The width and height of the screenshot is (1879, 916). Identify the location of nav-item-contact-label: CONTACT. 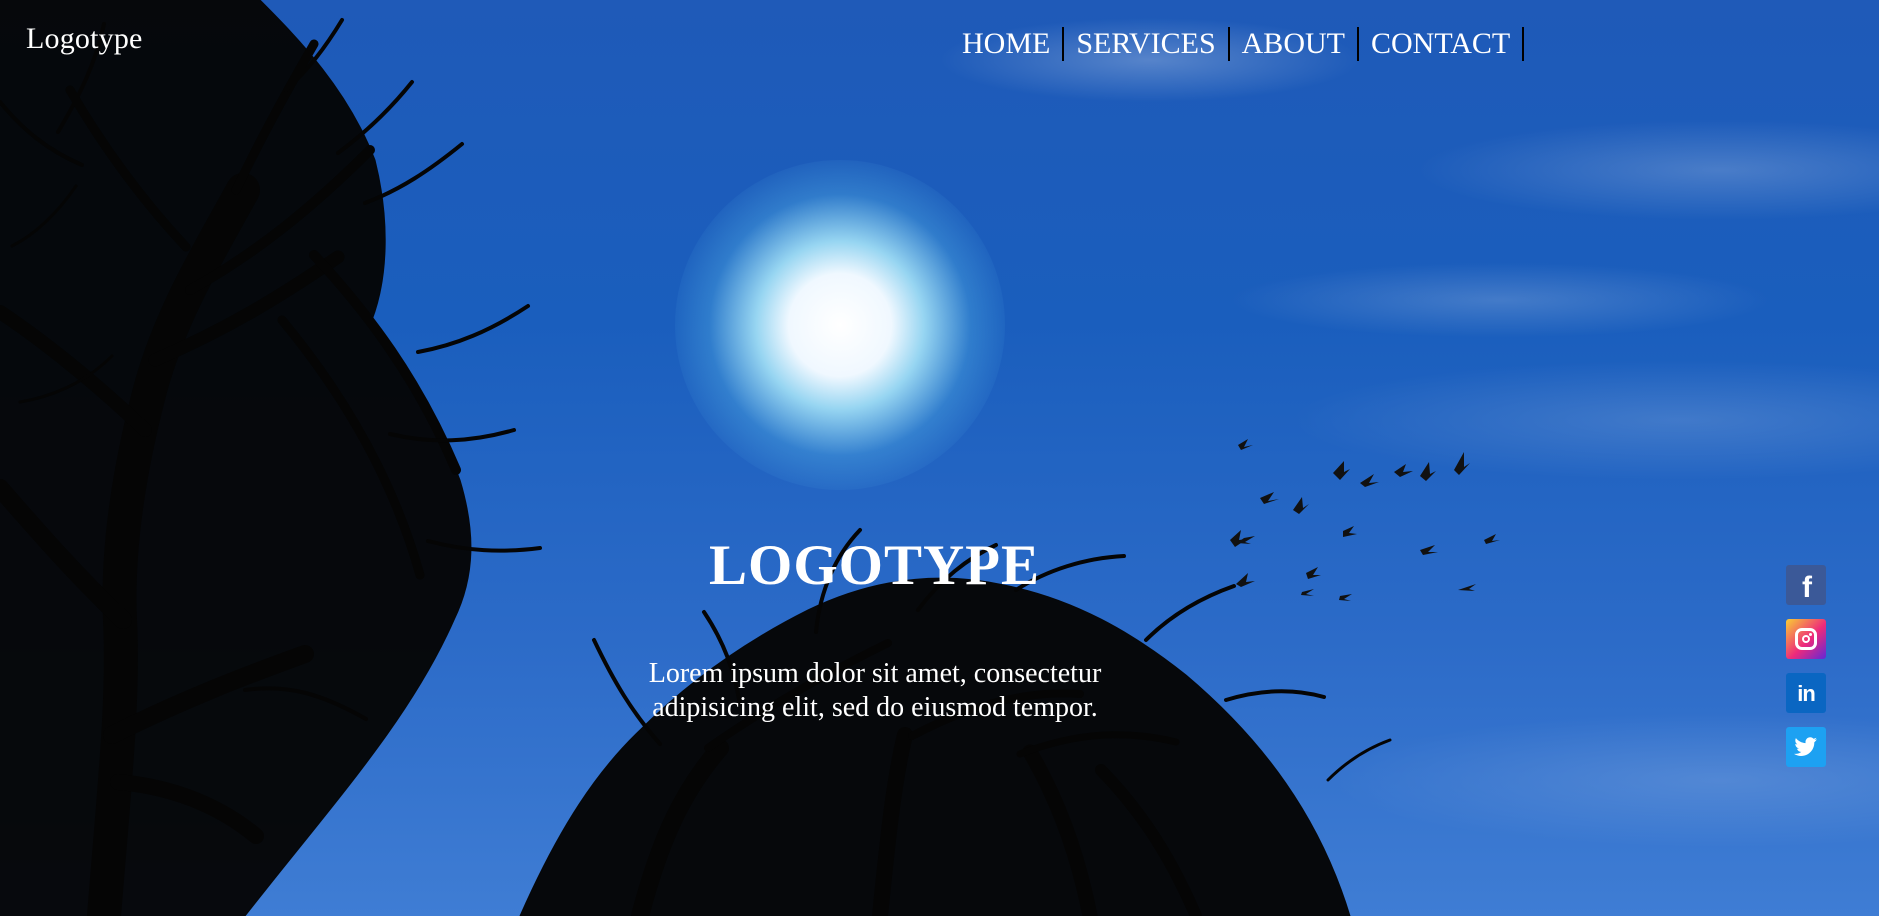
(1440, 43).